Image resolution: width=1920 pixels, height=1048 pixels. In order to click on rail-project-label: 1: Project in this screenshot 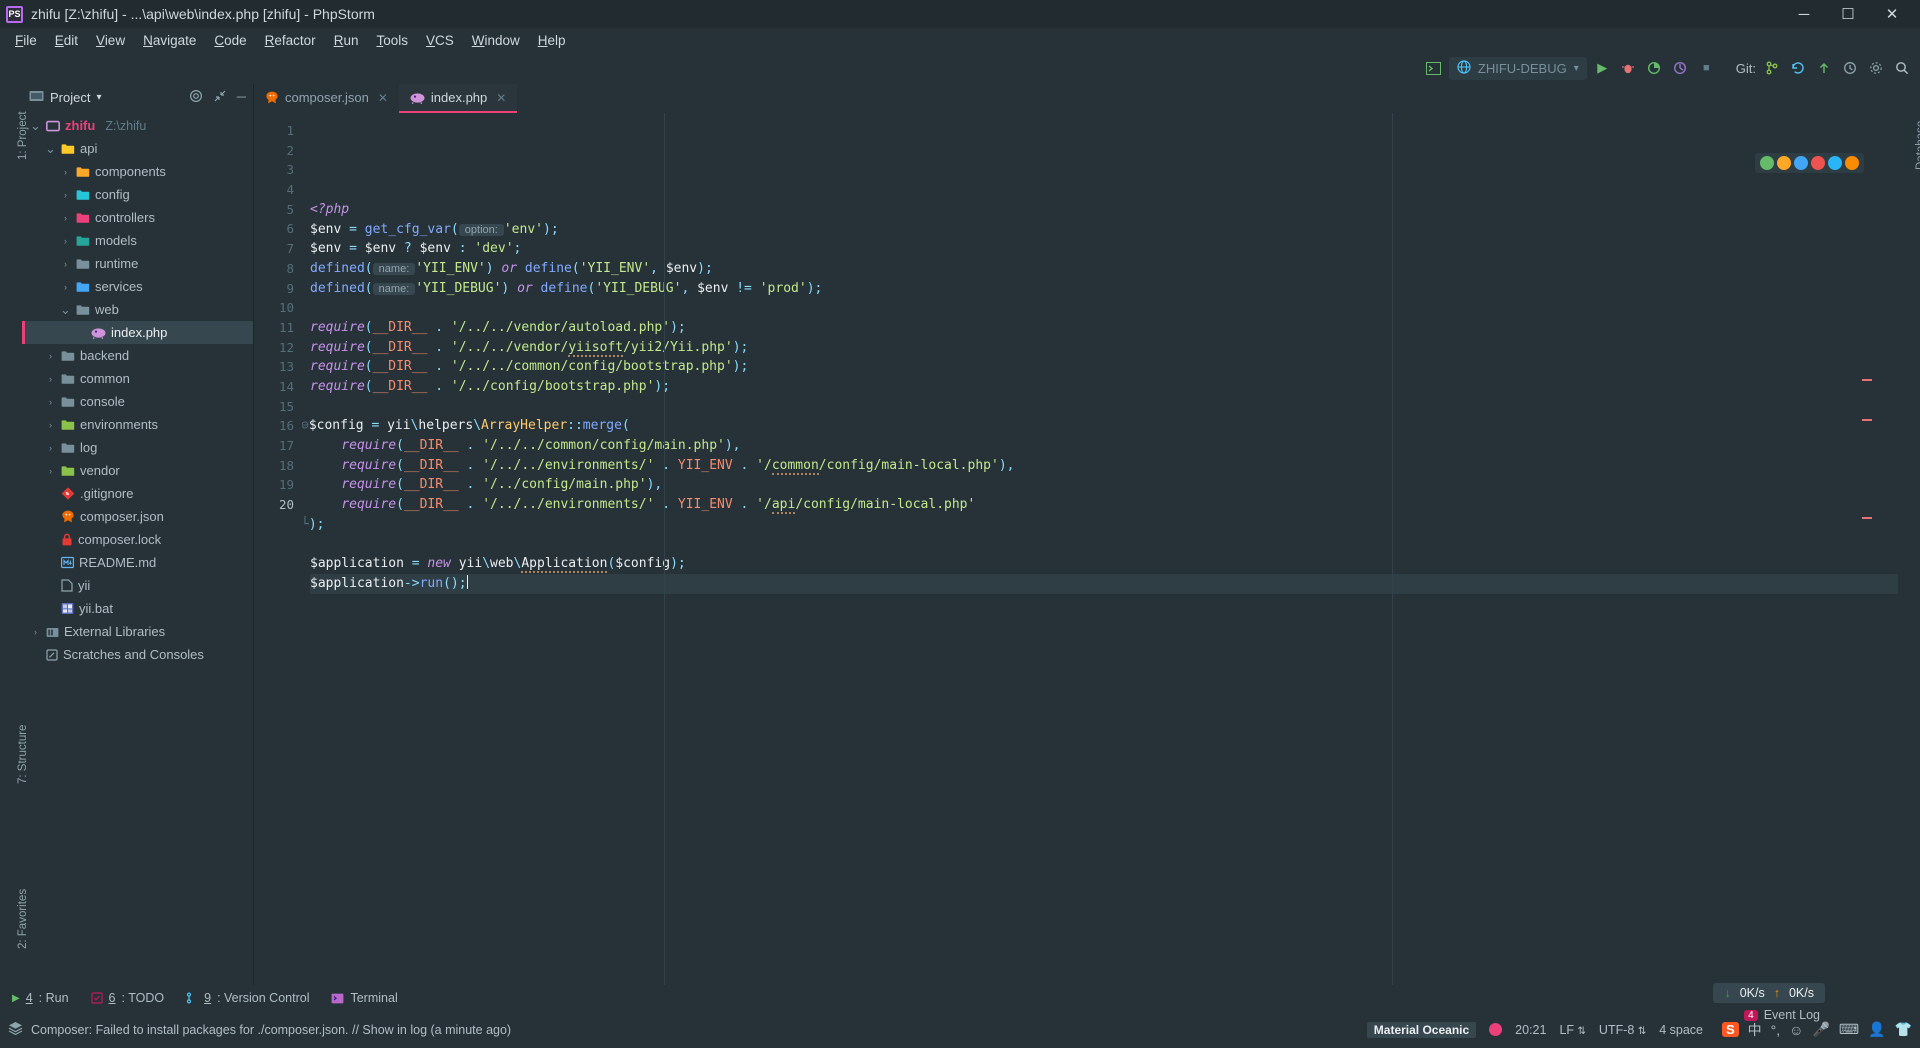, I will do `click(23, 135)`.